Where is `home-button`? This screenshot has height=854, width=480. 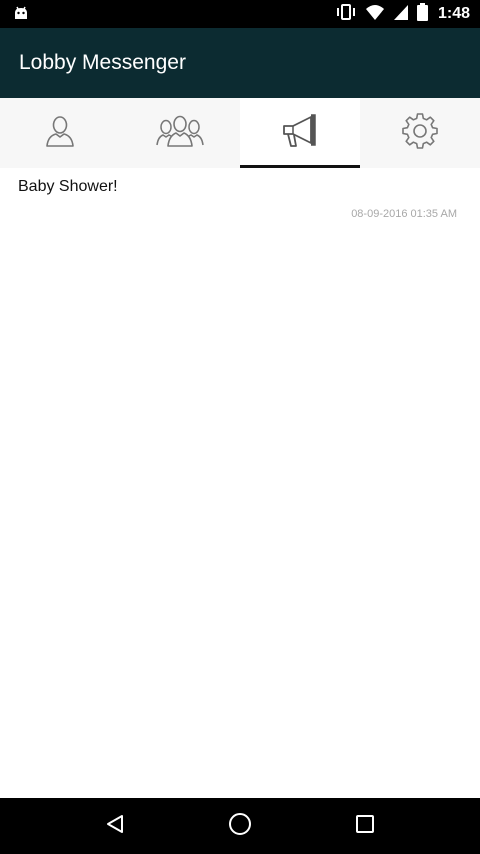 home-button is located at coordinates (240, 826).